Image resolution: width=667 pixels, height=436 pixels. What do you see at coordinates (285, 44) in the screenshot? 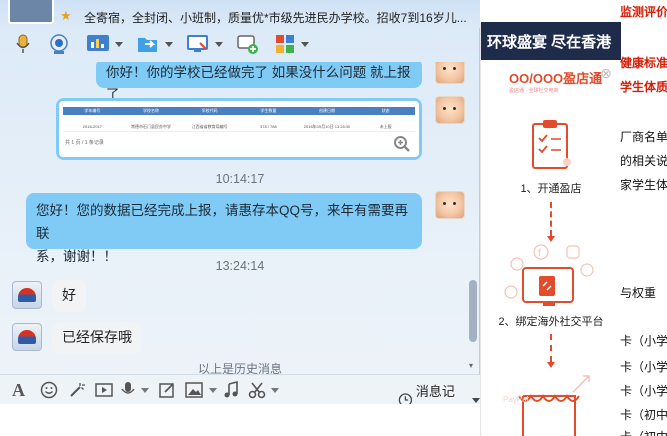
I see `apps-grid-icon` at bounding box center [285, 44].